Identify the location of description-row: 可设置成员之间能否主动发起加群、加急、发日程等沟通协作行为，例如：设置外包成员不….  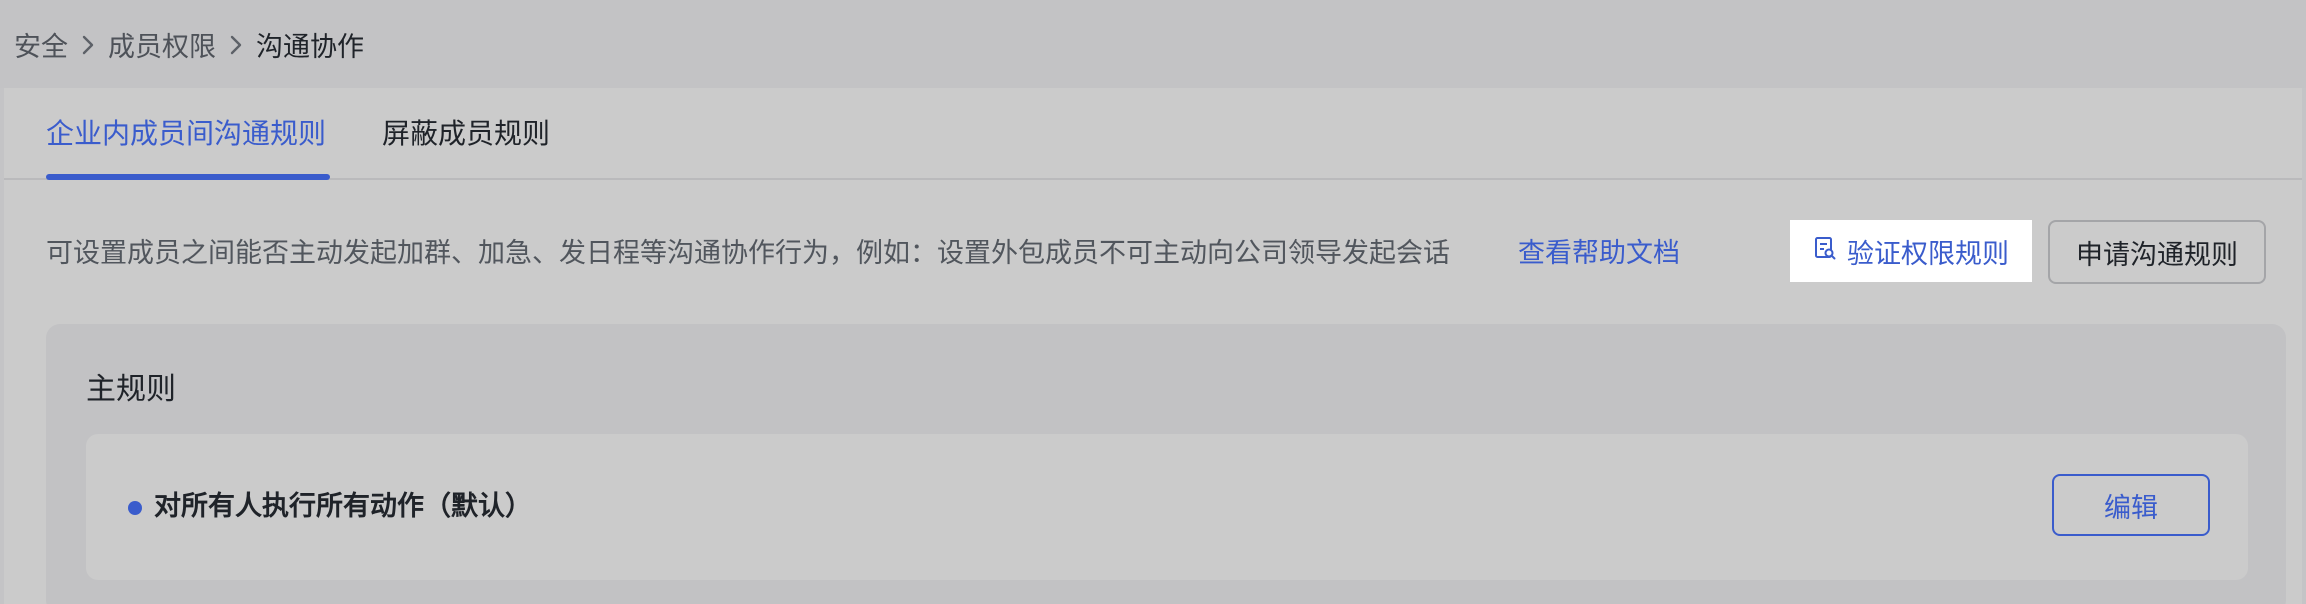
(1153, 254).